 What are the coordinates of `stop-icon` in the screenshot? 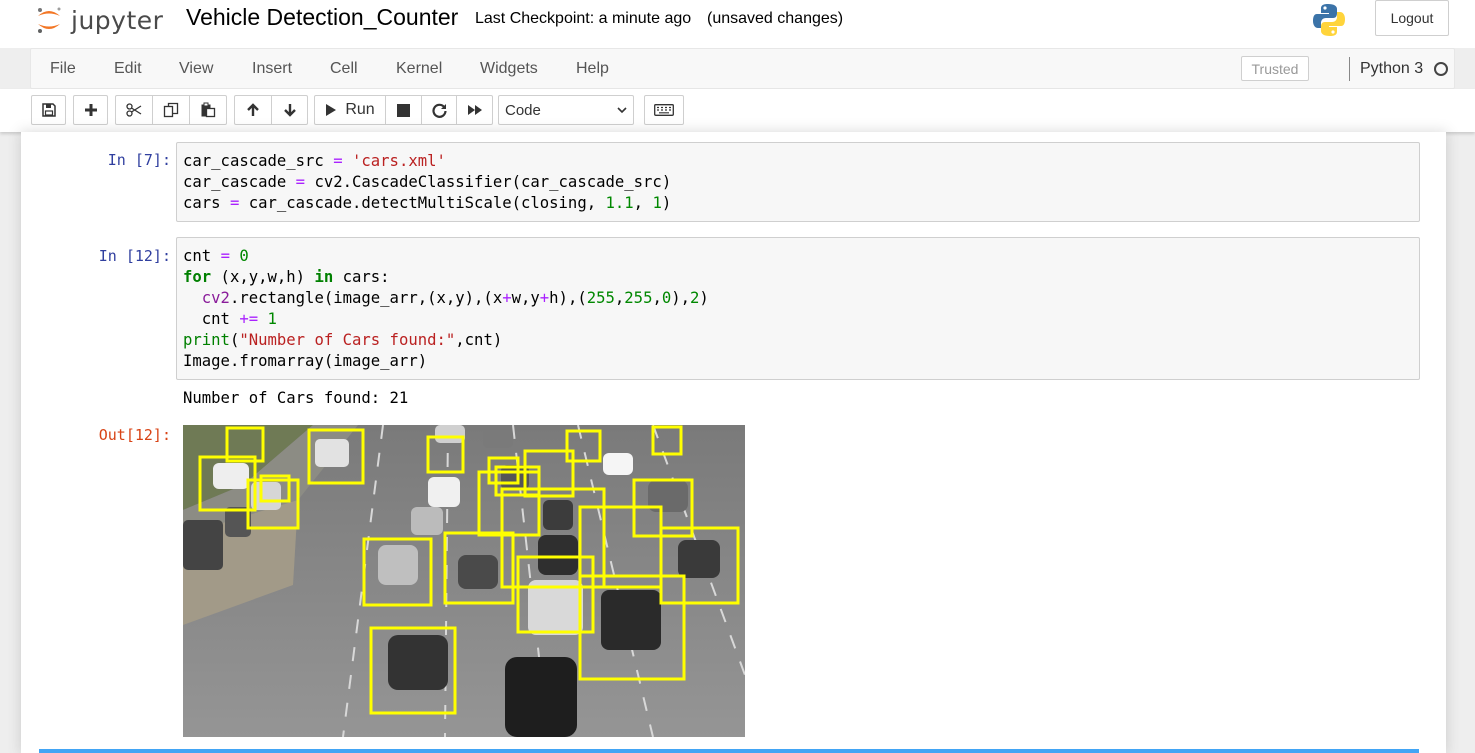 It's located at (403, 110).